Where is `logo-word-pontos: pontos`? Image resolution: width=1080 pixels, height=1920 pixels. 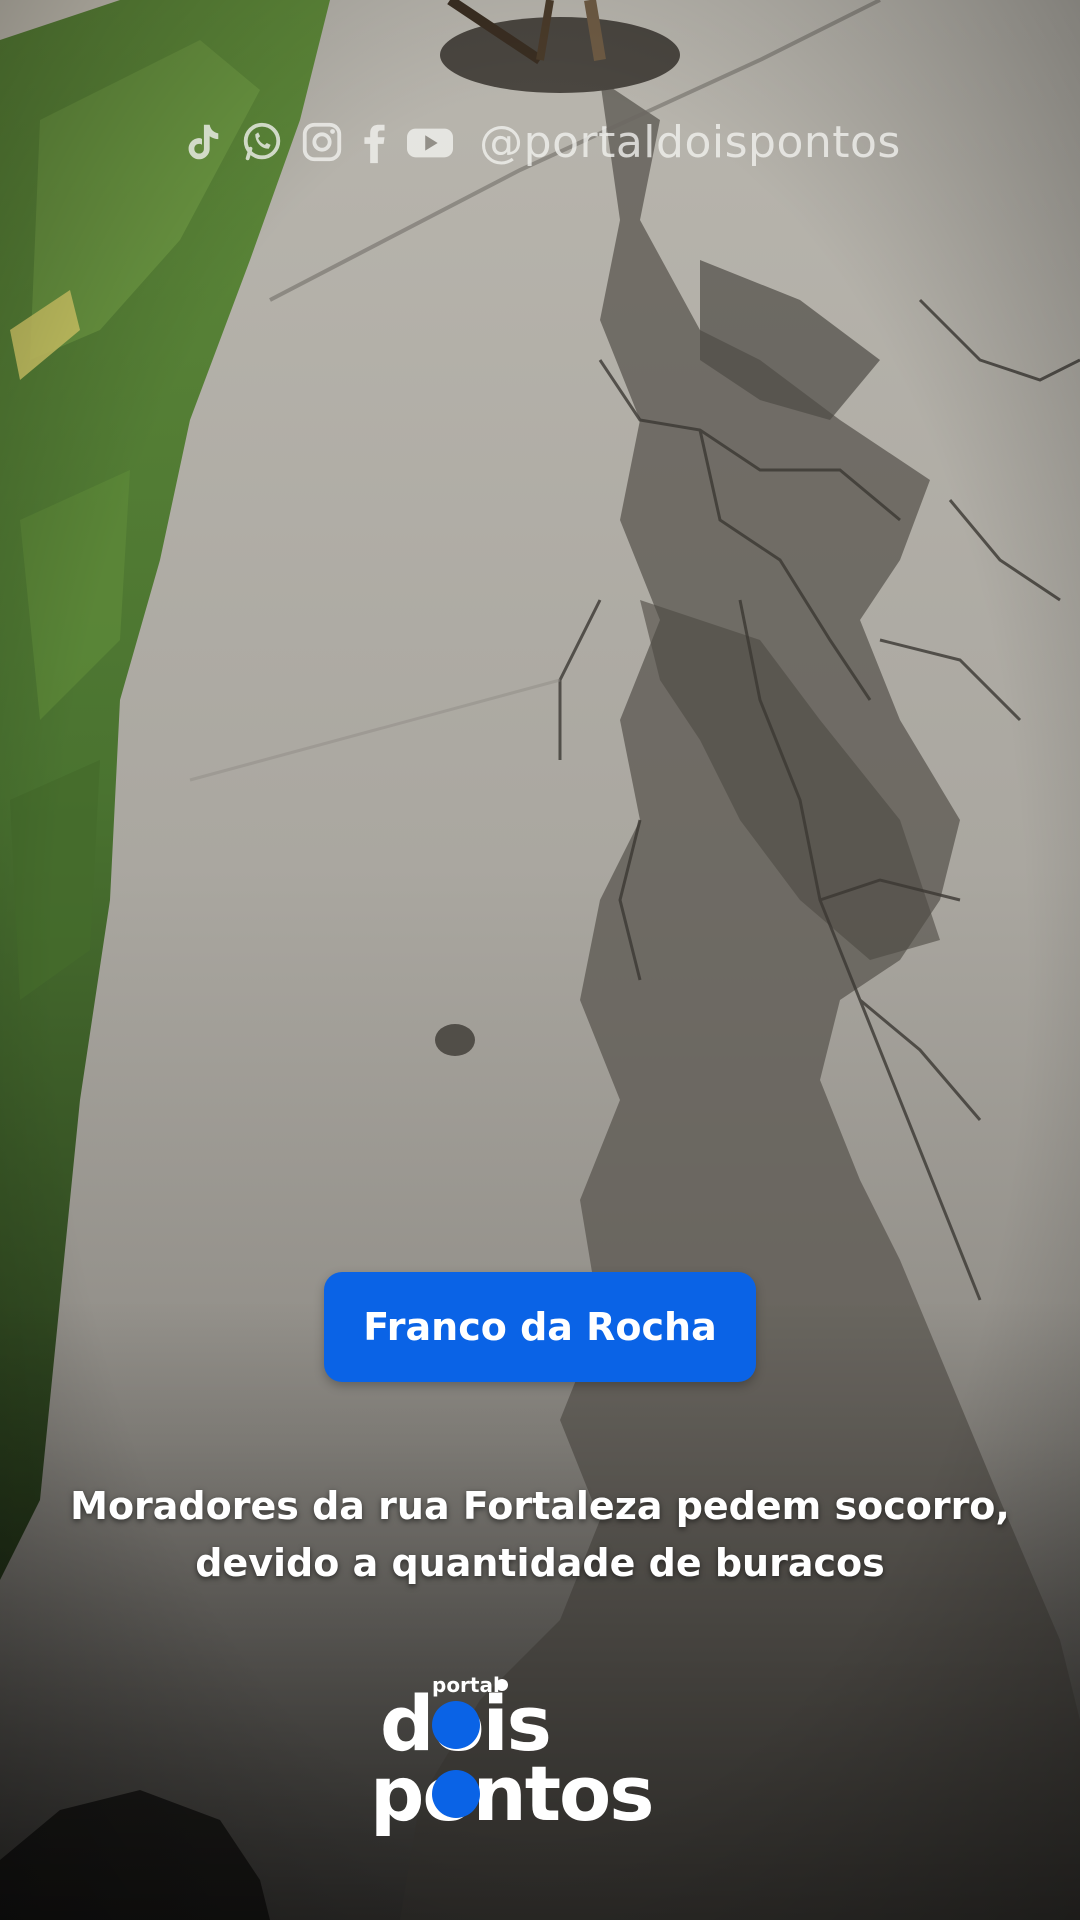
logo-word-pontos: pontos is located at coordinates (511, 1793).